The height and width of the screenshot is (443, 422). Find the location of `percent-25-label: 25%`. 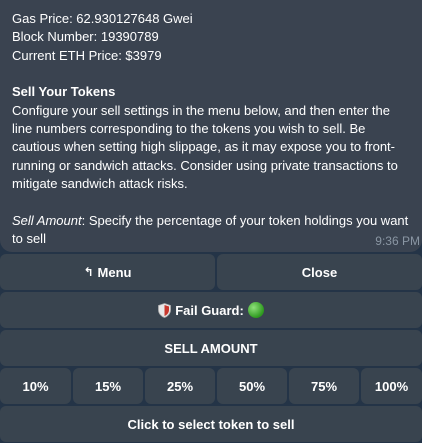

percent-25-label: 25% is located at coordinates (180, 386).